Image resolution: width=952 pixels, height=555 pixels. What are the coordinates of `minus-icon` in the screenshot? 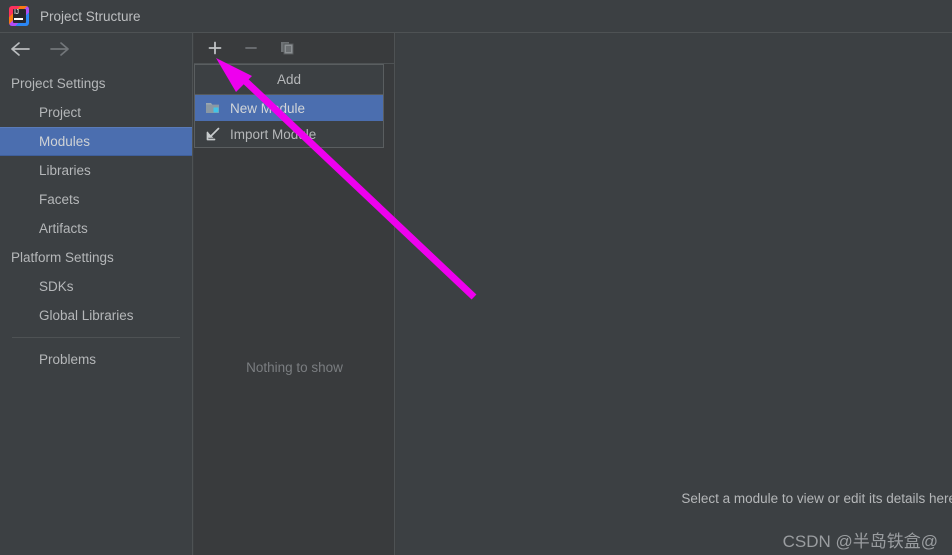 It's located at (251, 48).